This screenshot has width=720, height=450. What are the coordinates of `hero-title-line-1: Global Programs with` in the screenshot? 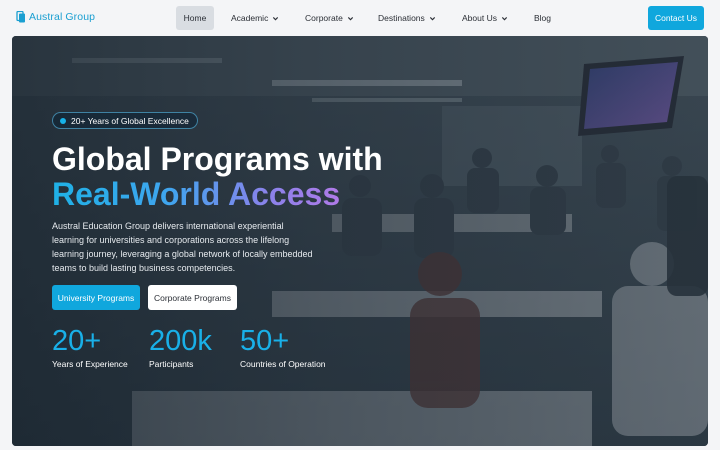 It's located at (217, 159).